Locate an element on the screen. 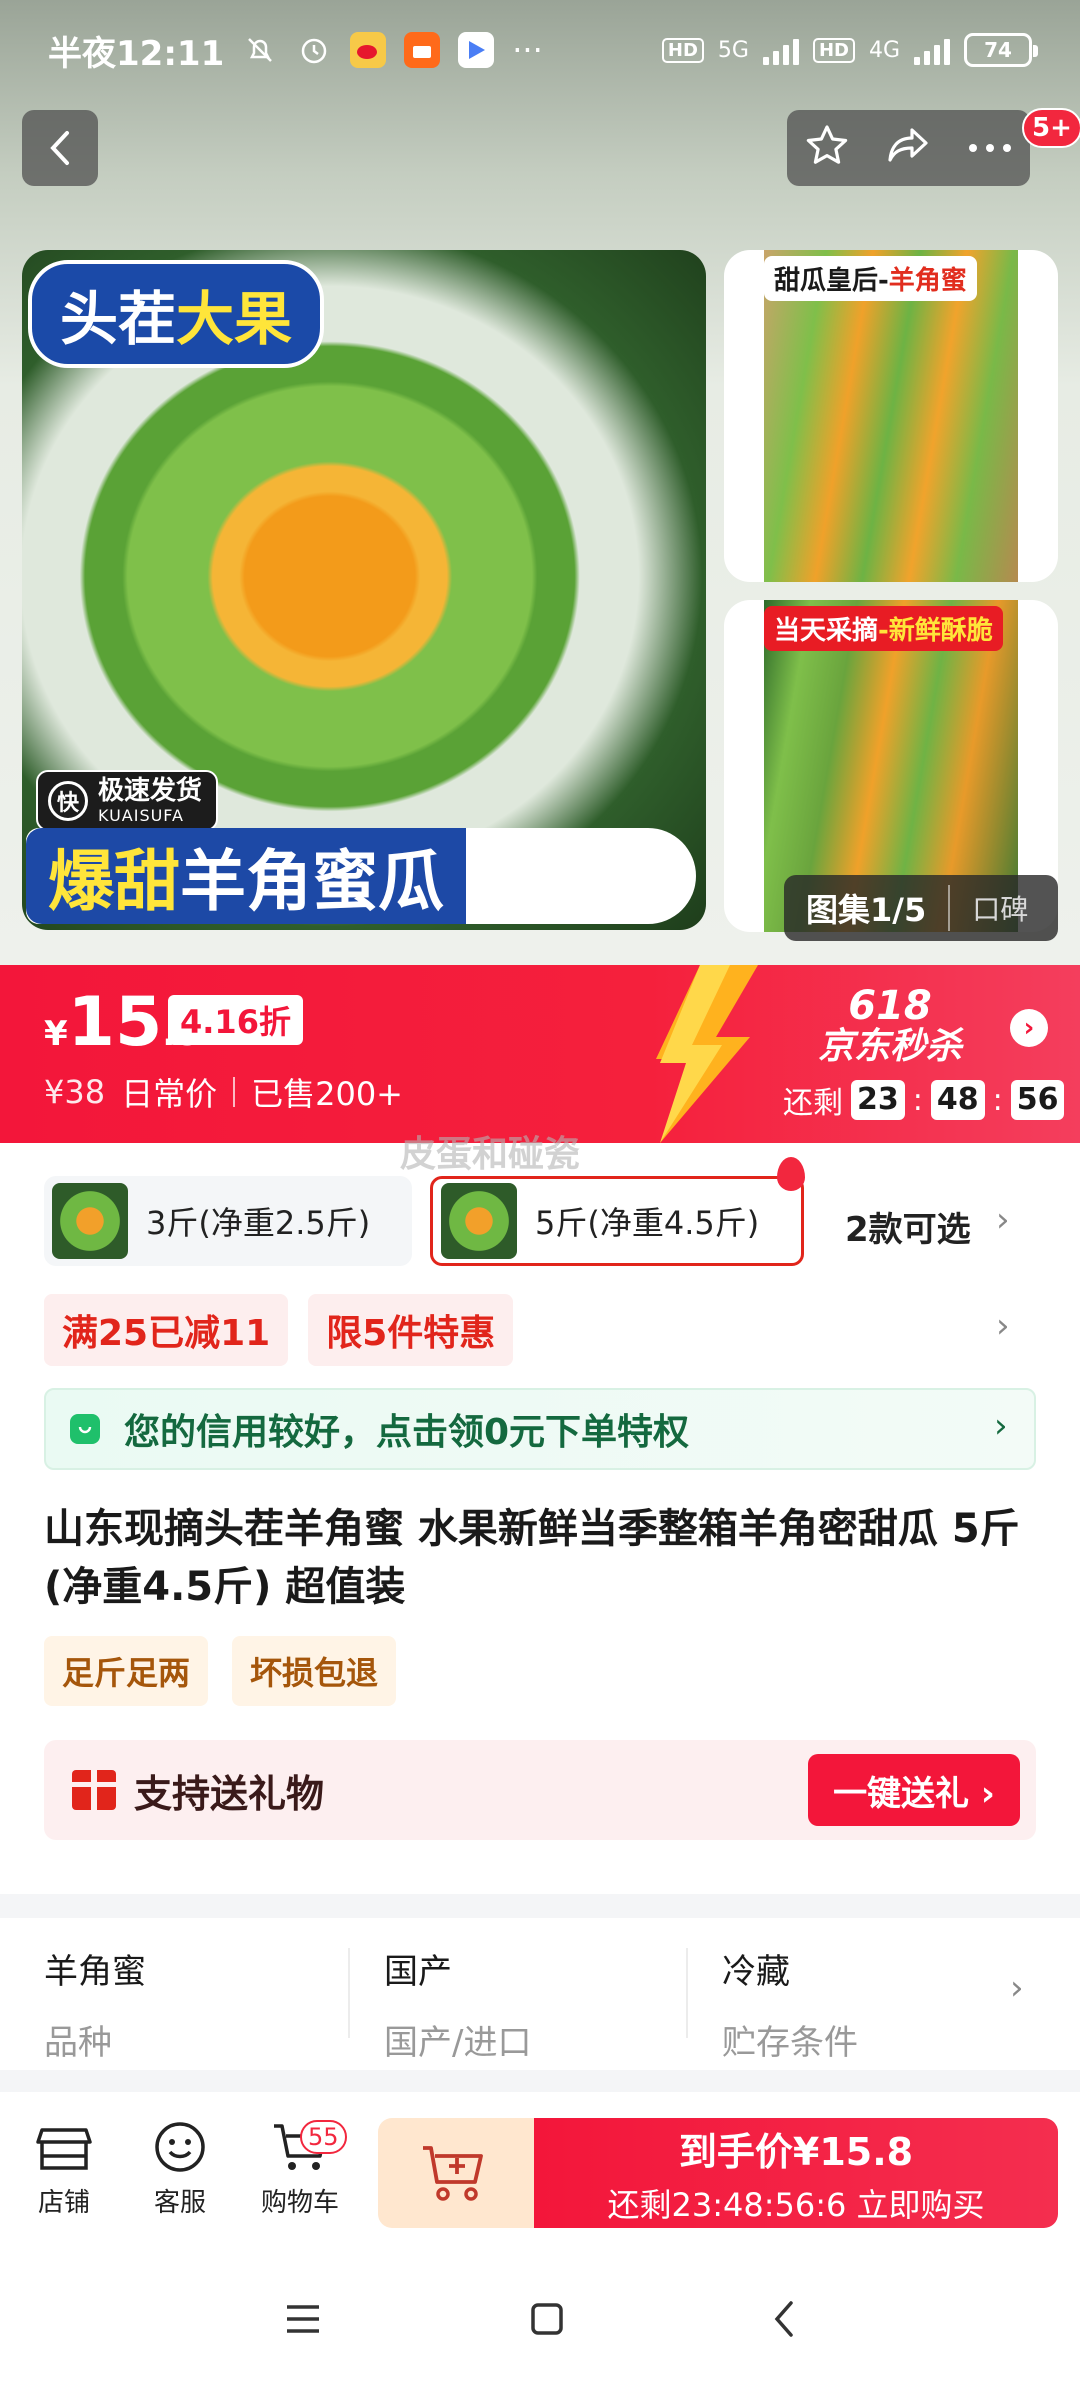 This screenshot has height=2400, width=1080. share-button is located at coordinates (908, 148).